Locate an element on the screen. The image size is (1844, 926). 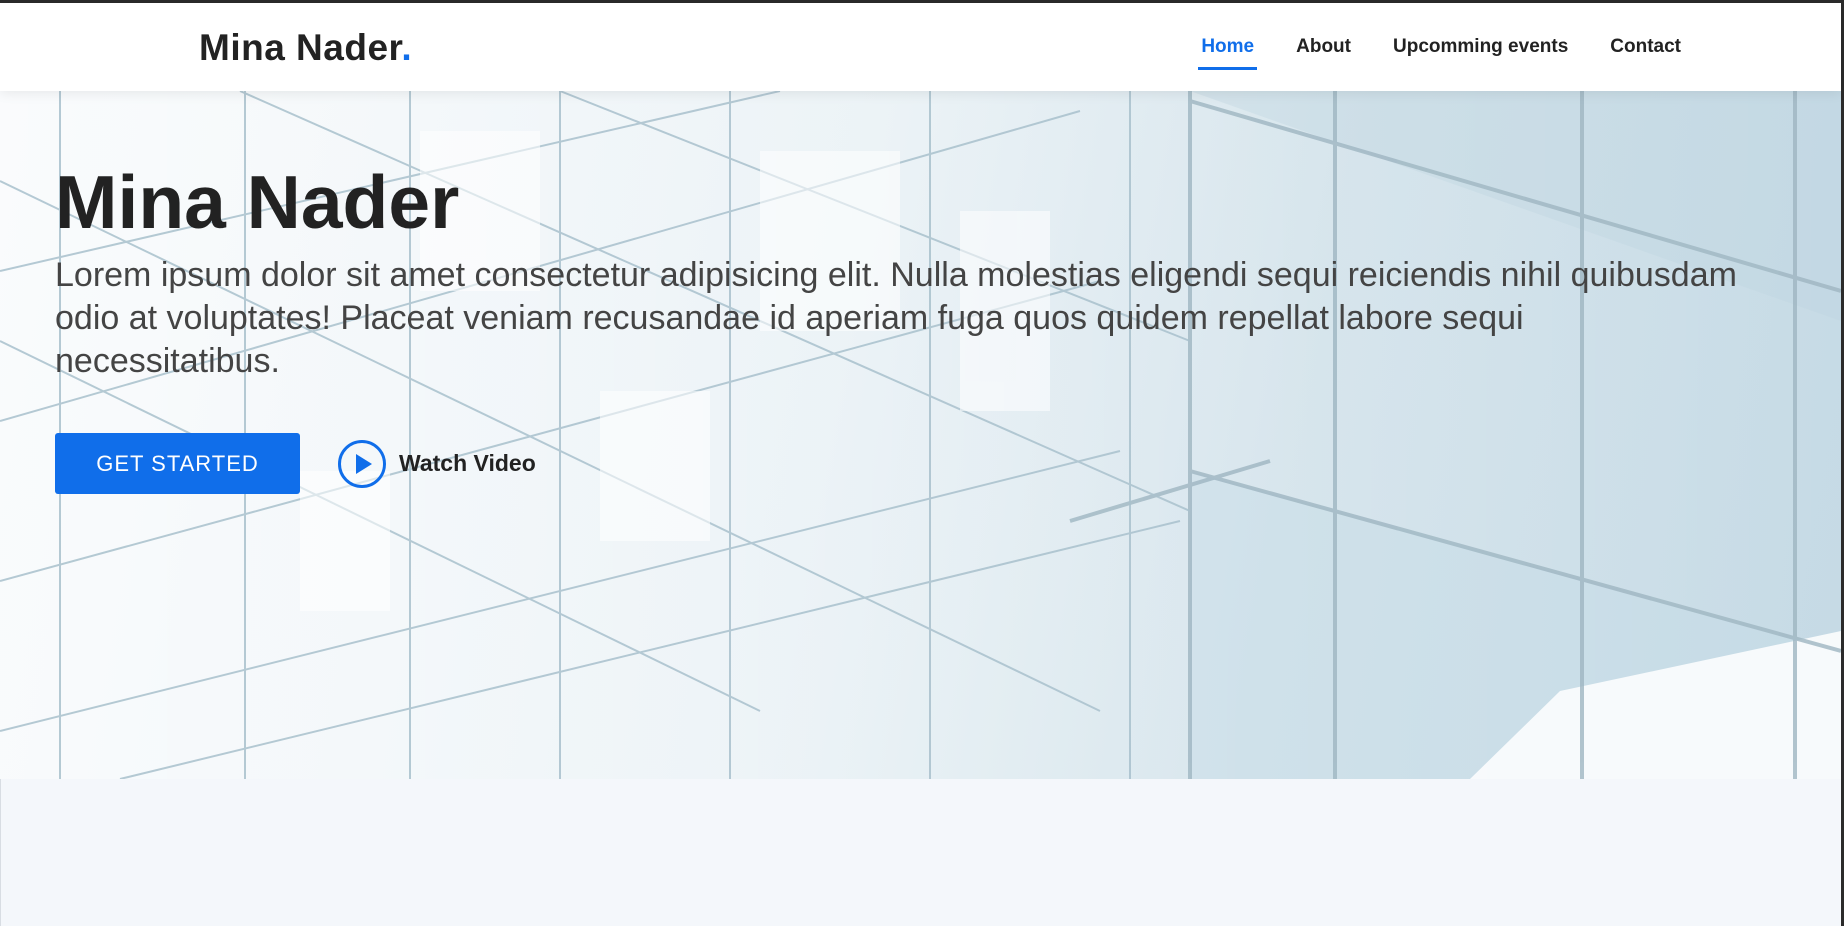
main-nav: Home About Upcomming events Contact is located at coordinates (1420, 53).